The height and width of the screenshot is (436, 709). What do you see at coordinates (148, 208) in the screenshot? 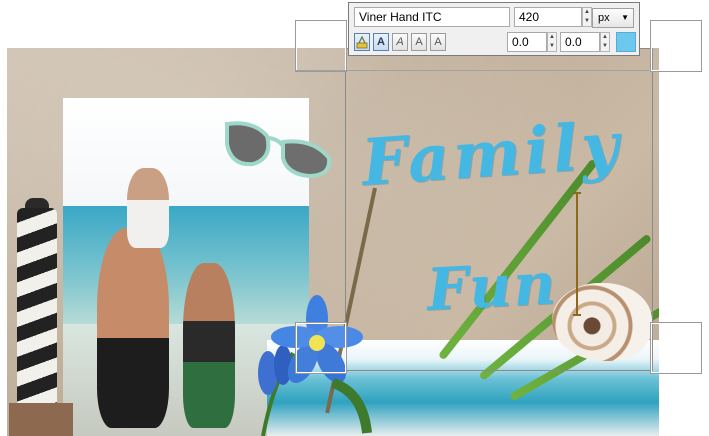
I see `photo-person-child` at bounding box center [148, 208].